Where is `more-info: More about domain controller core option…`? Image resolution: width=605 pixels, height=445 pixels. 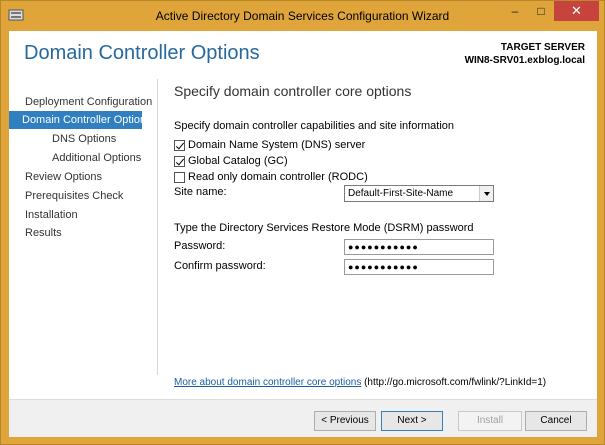
more-info: More about domain controller core option… is located at coordinates (360, 382).